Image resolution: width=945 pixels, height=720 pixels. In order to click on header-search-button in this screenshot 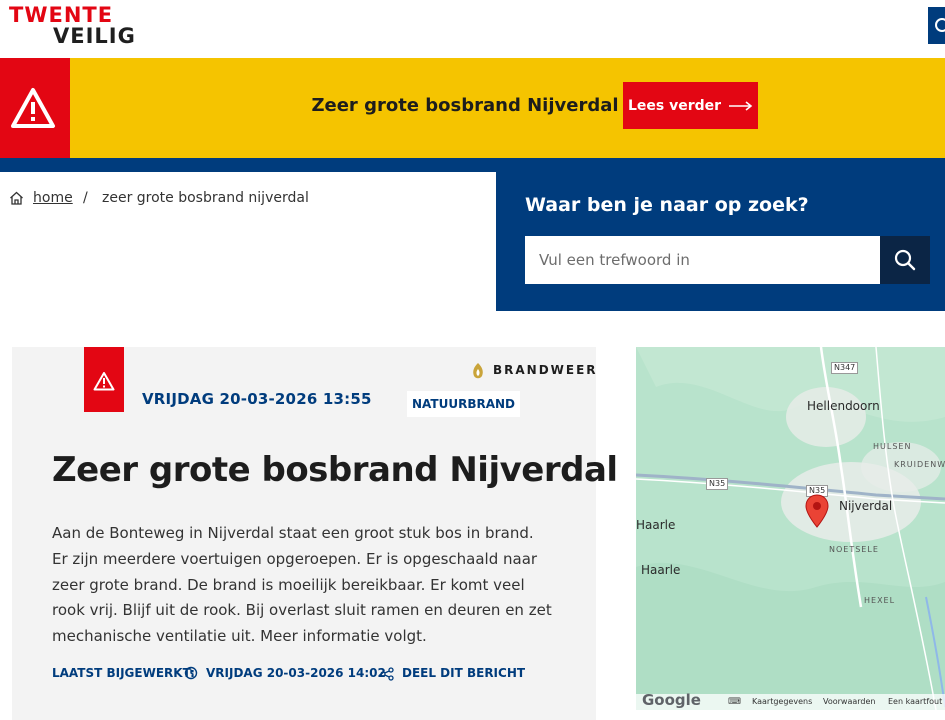, I will do `click(936, 25)`.